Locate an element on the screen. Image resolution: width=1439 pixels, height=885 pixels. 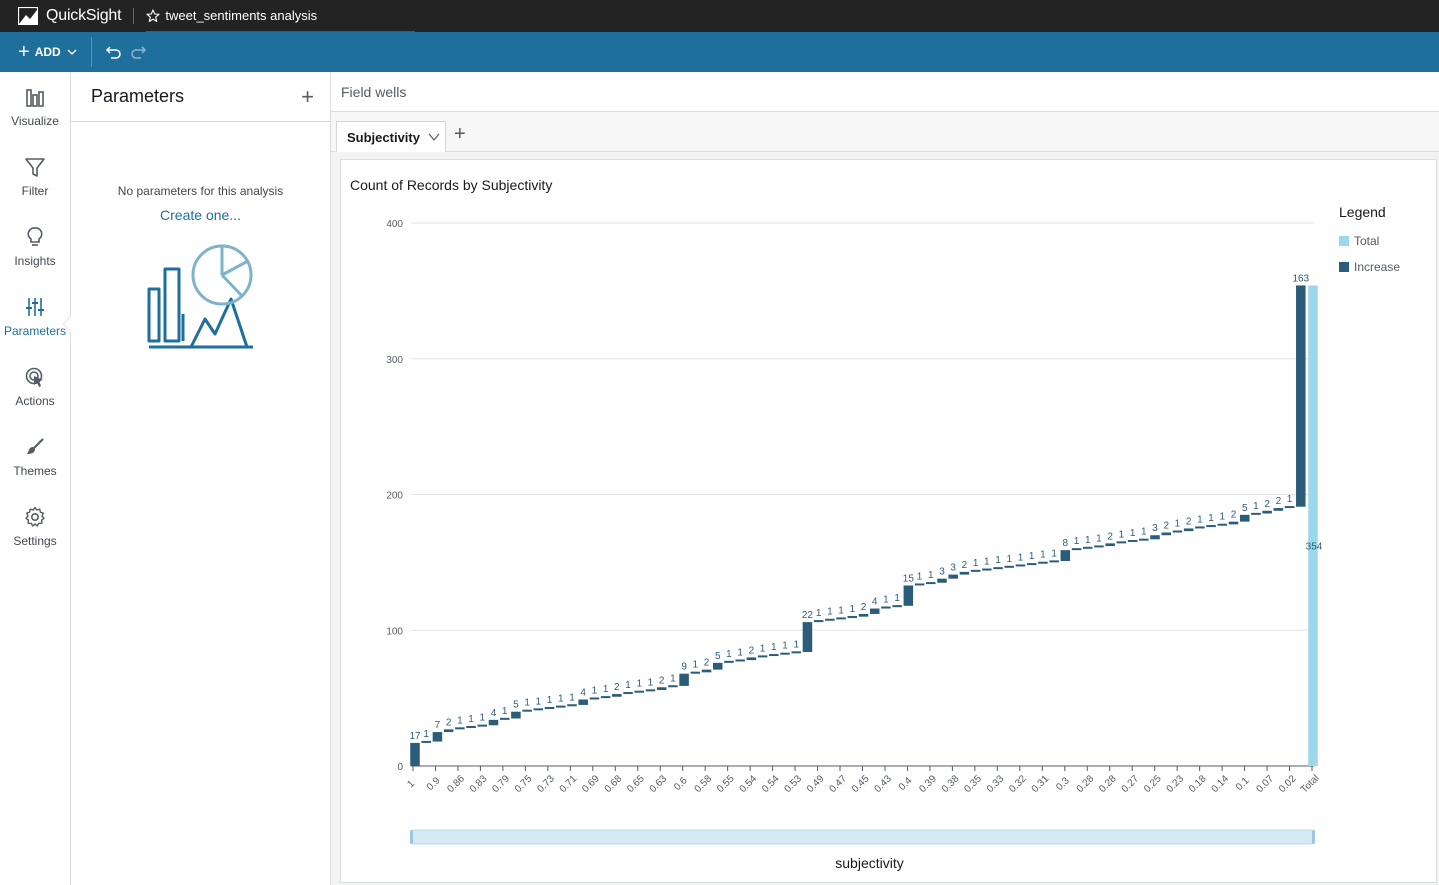
bar-chart-icon is located at coordinates (35, 98).